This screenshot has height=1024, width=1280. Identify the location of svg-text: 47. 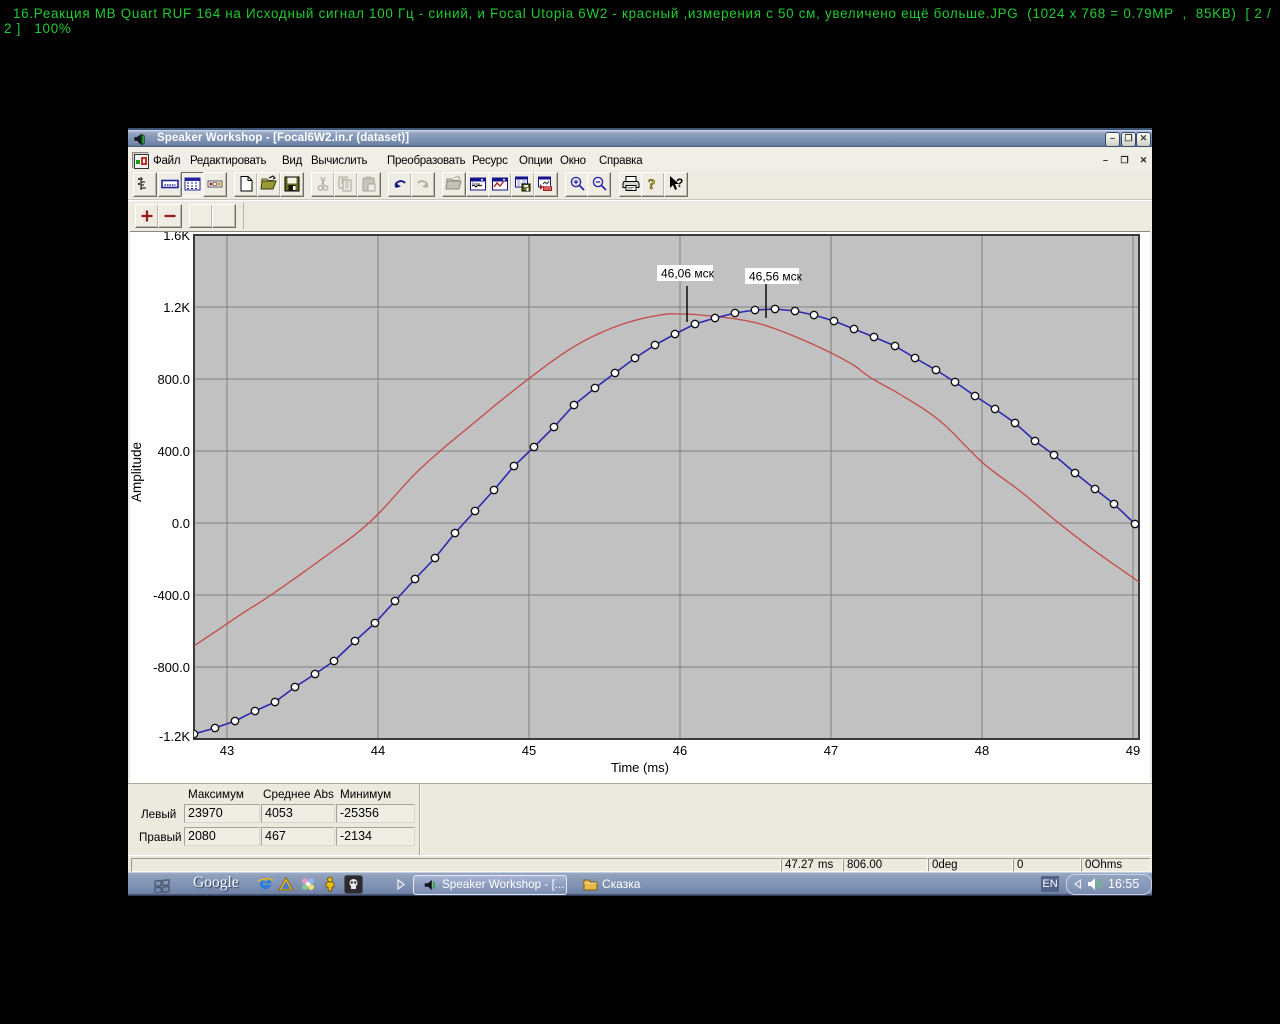
(831, 750).